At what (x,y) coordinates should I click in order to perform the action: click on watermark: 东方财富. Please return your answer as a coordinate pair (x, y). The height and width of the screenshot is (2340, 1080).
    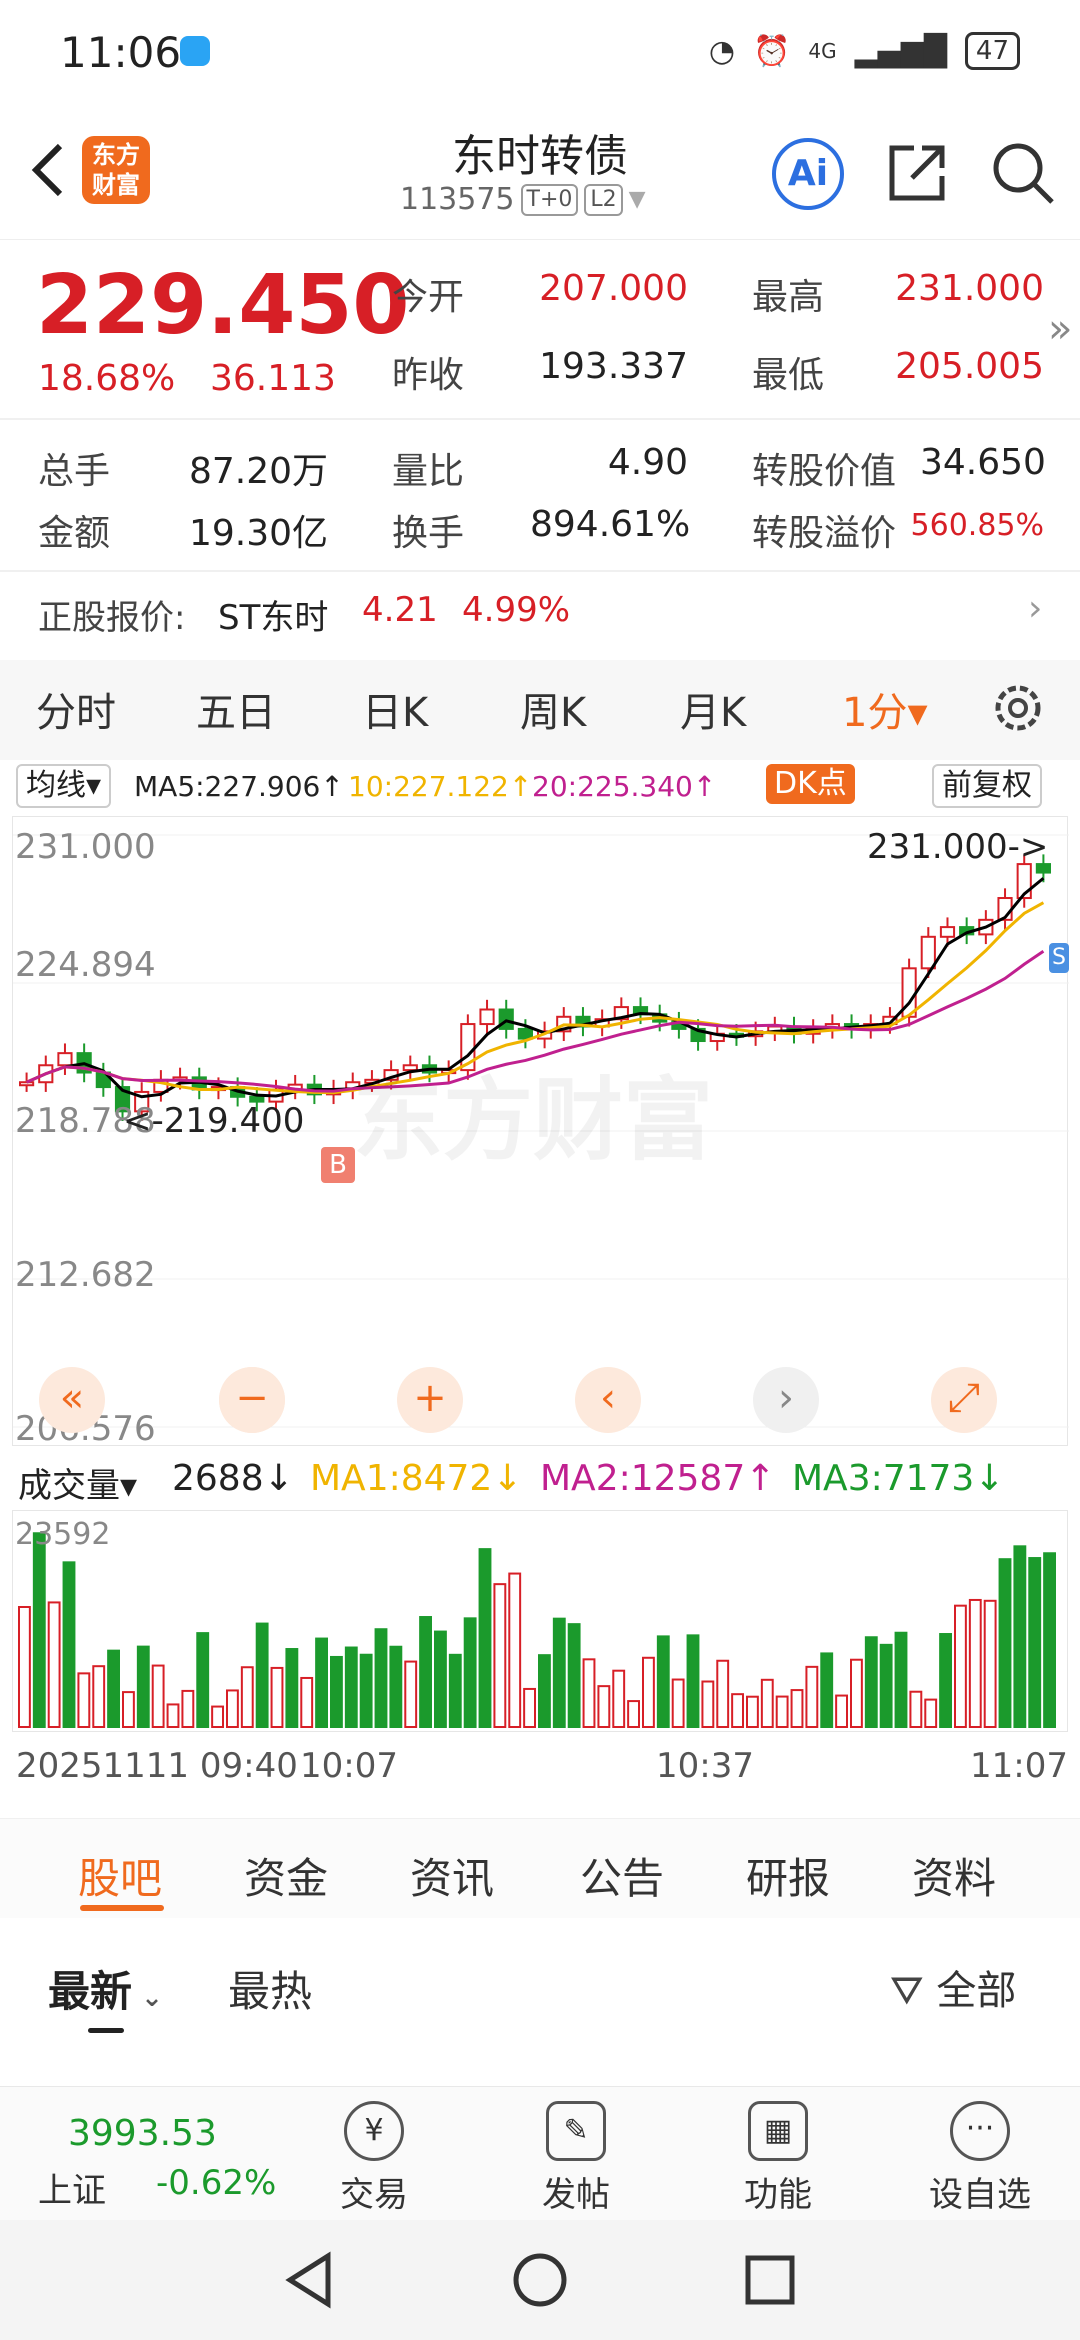
    Looking at the image, I should click on (533, 1120).